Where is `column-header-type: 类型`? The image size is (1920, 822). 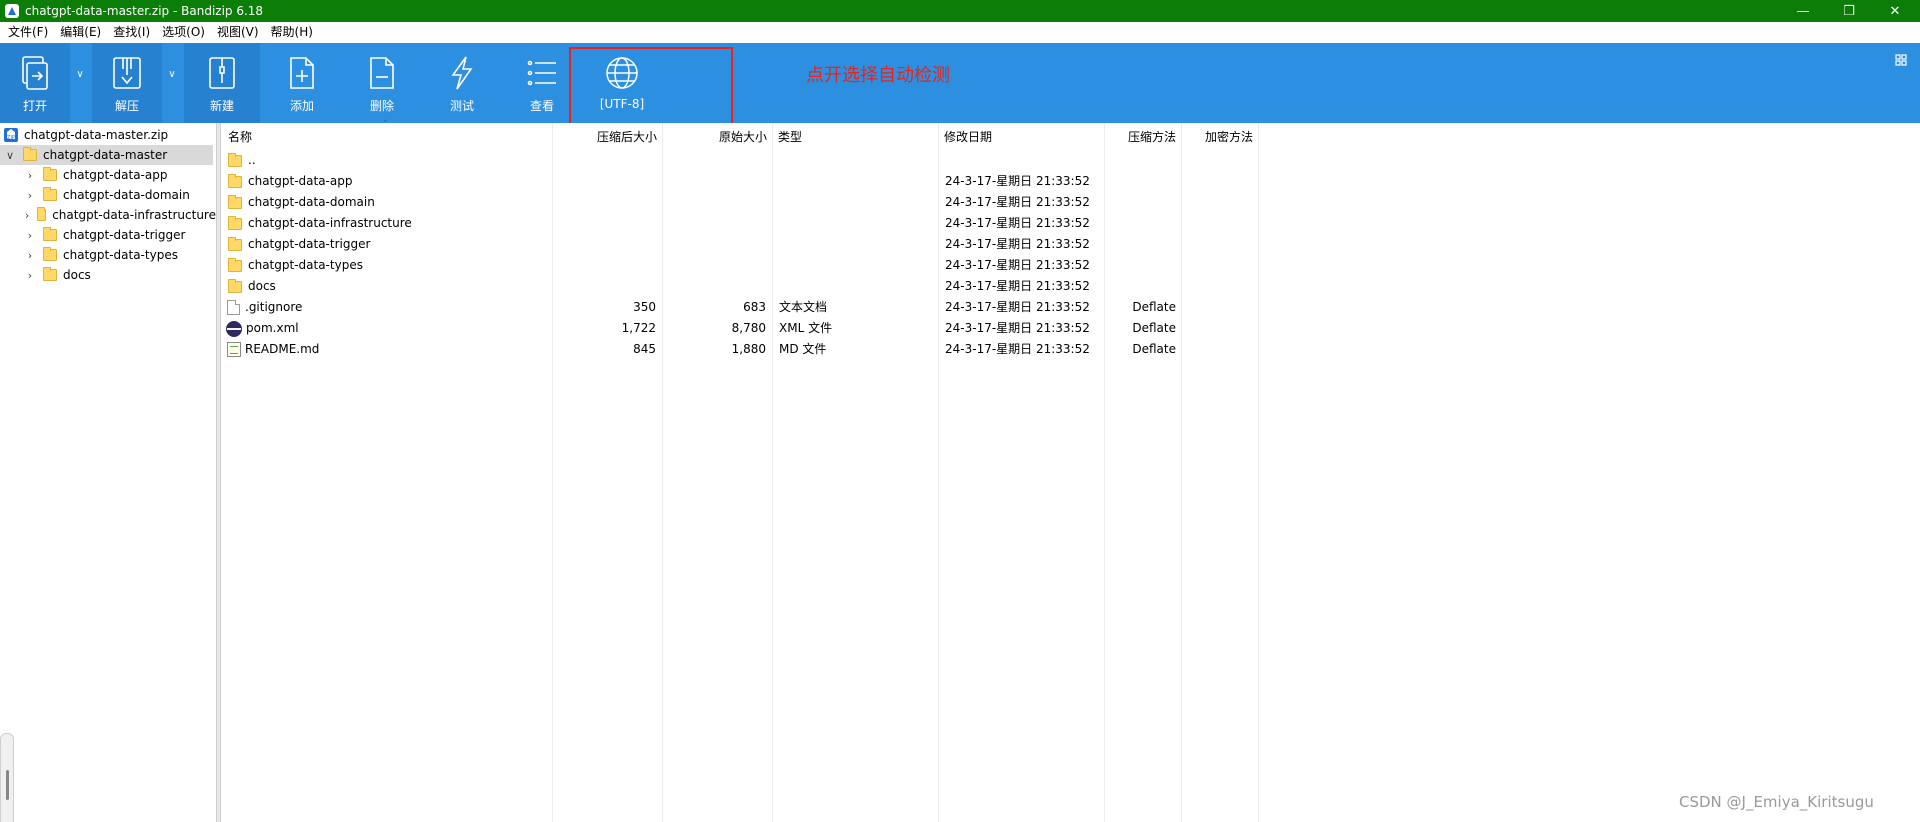
column-header-type: 类型 is located at coordinates (853, 136).